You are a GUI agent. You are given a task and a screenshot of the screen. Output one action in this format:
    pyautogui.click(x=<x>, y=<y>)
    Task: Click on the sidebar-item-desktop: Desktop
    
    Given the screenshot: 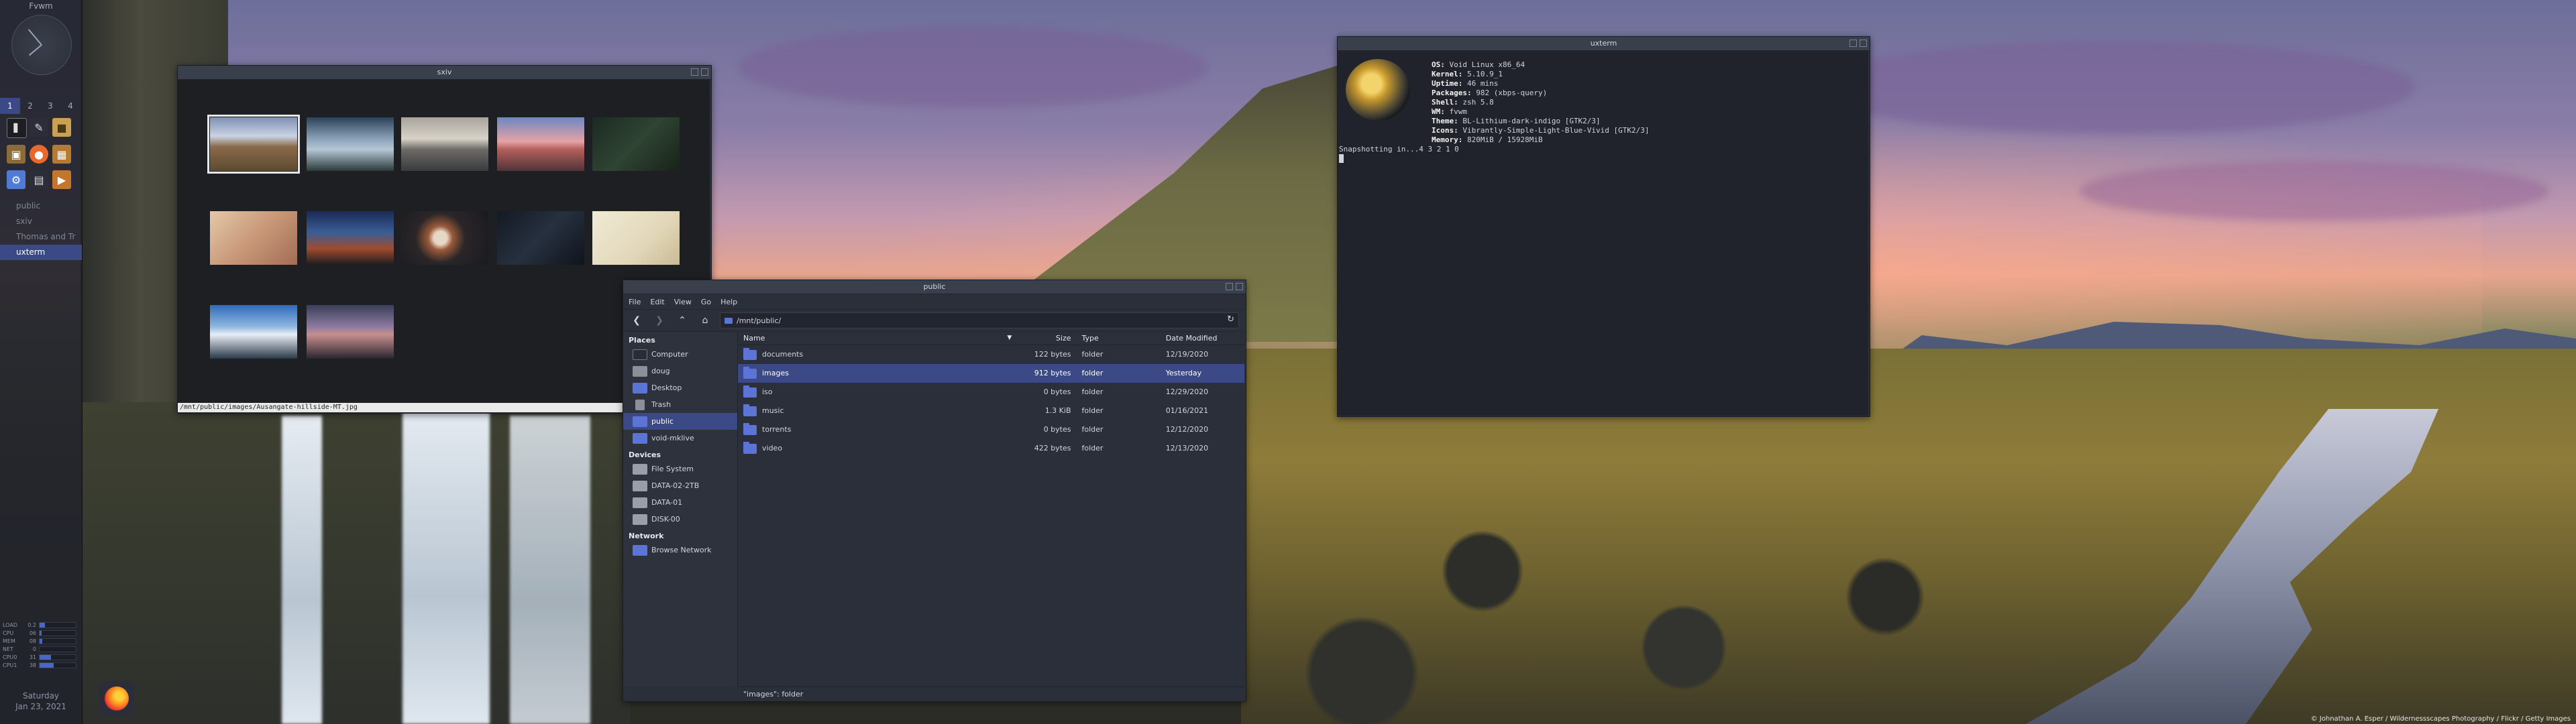 What is the action you would take?
    pyautogui.click(x=680, y=387)
    